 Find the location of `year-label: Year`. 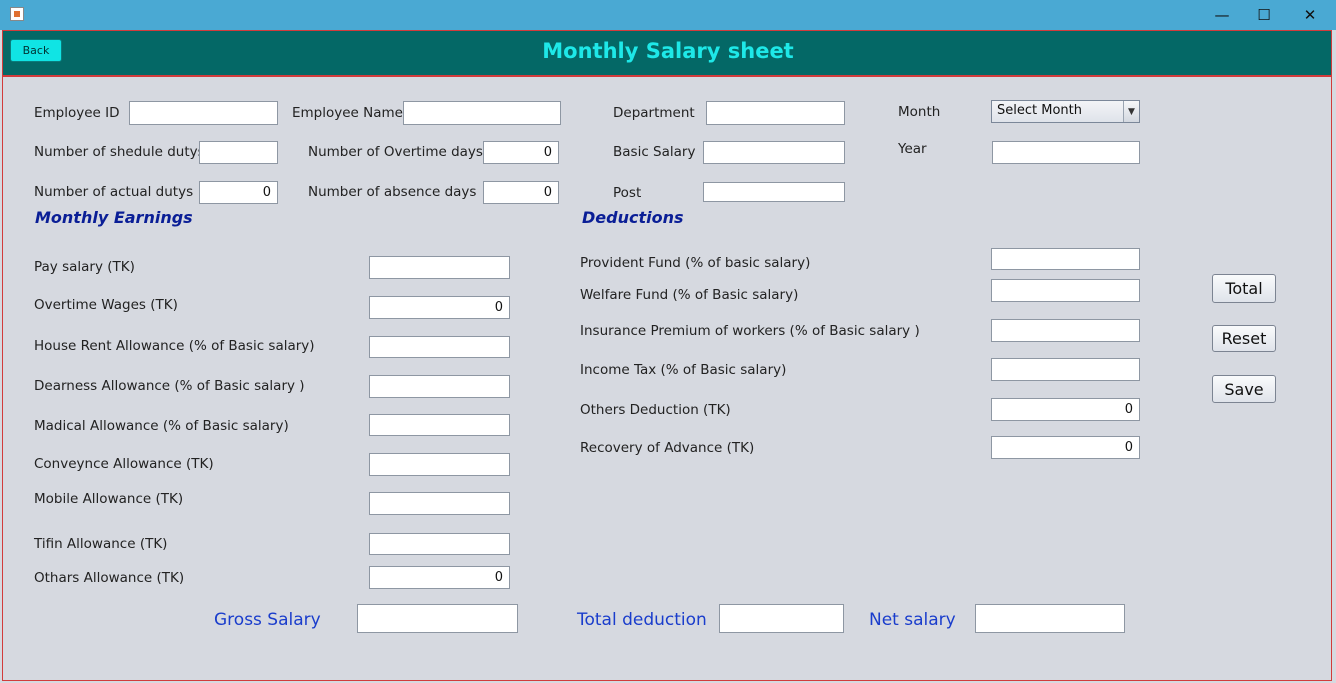

year-label: Year is located at coordinates (912, 149).